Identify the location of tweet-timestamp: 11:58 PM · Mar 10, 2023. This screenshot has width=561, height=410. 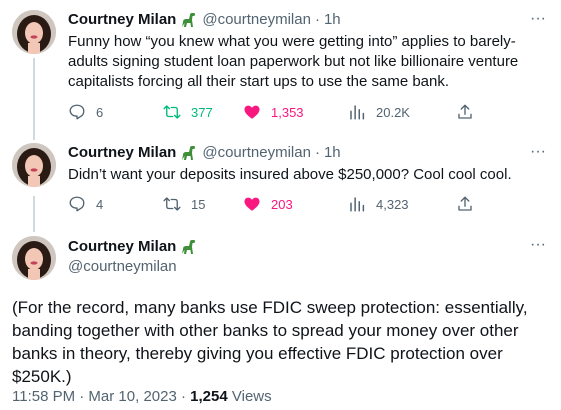
(94, 396).